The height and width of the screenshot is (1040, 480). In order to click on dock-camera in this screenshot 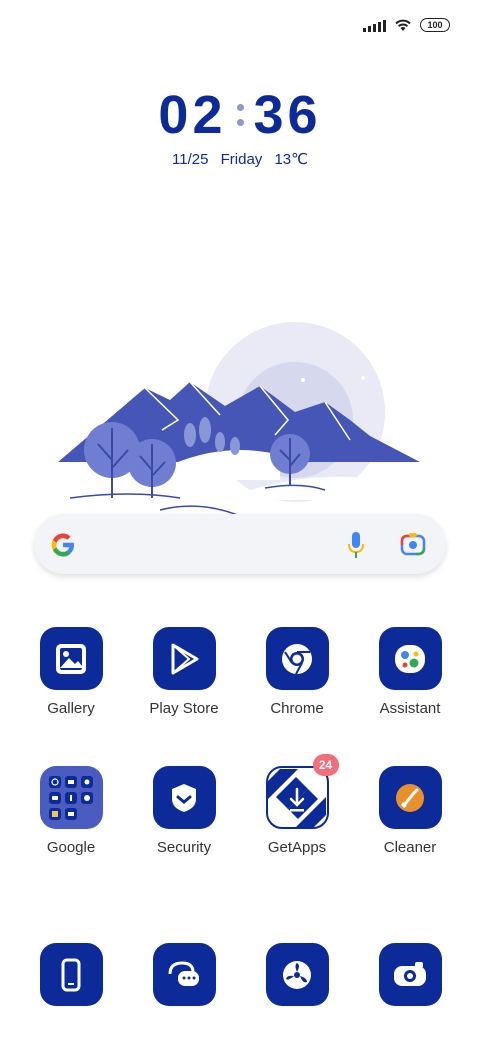, I will do `click(410, 974)`.